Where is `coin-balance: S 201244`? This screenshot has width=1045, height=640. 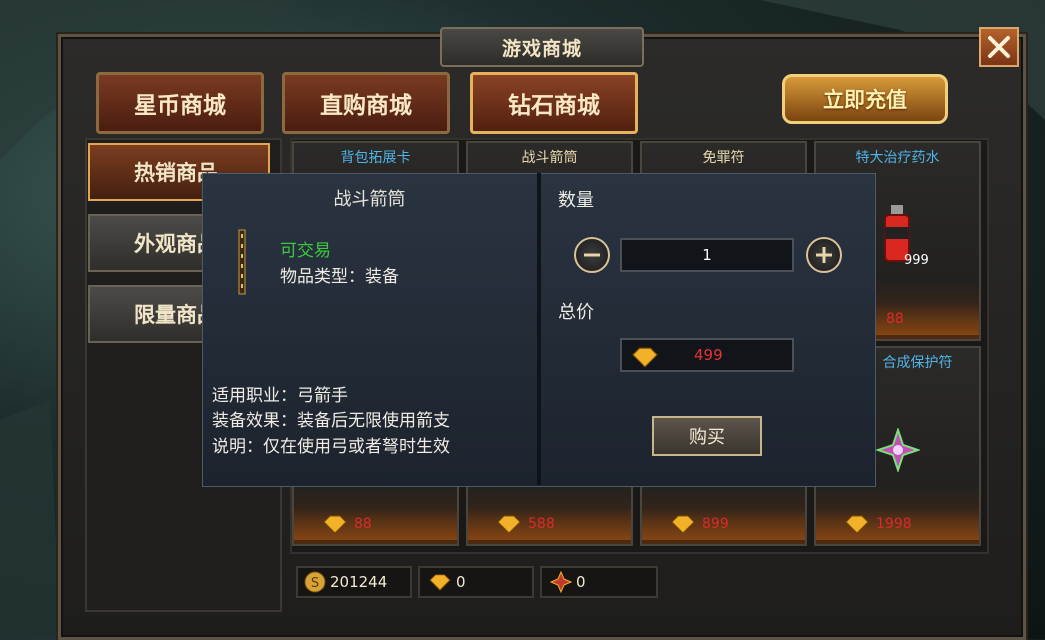 coin-balance: S 201244 is located at coordinates (354, 582).